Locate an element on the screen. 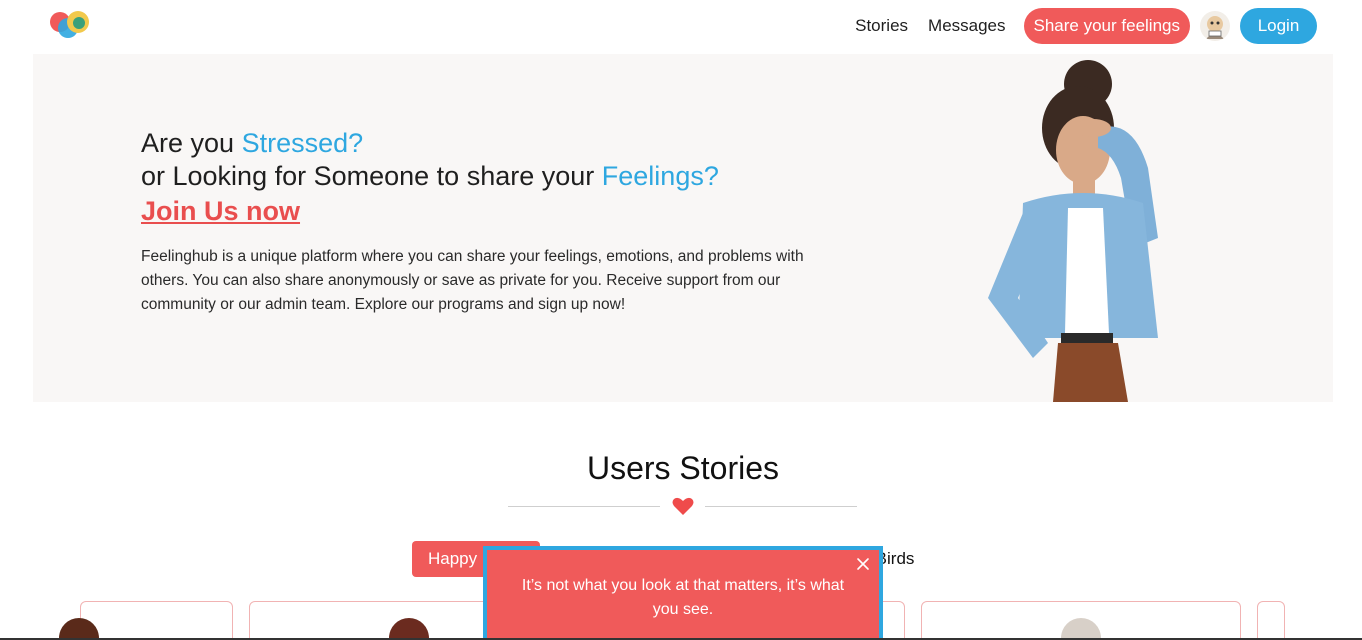 The width and height of the screenshot is (1362, 640). stories-title: Users Stories is located at coordinates (683, 468).